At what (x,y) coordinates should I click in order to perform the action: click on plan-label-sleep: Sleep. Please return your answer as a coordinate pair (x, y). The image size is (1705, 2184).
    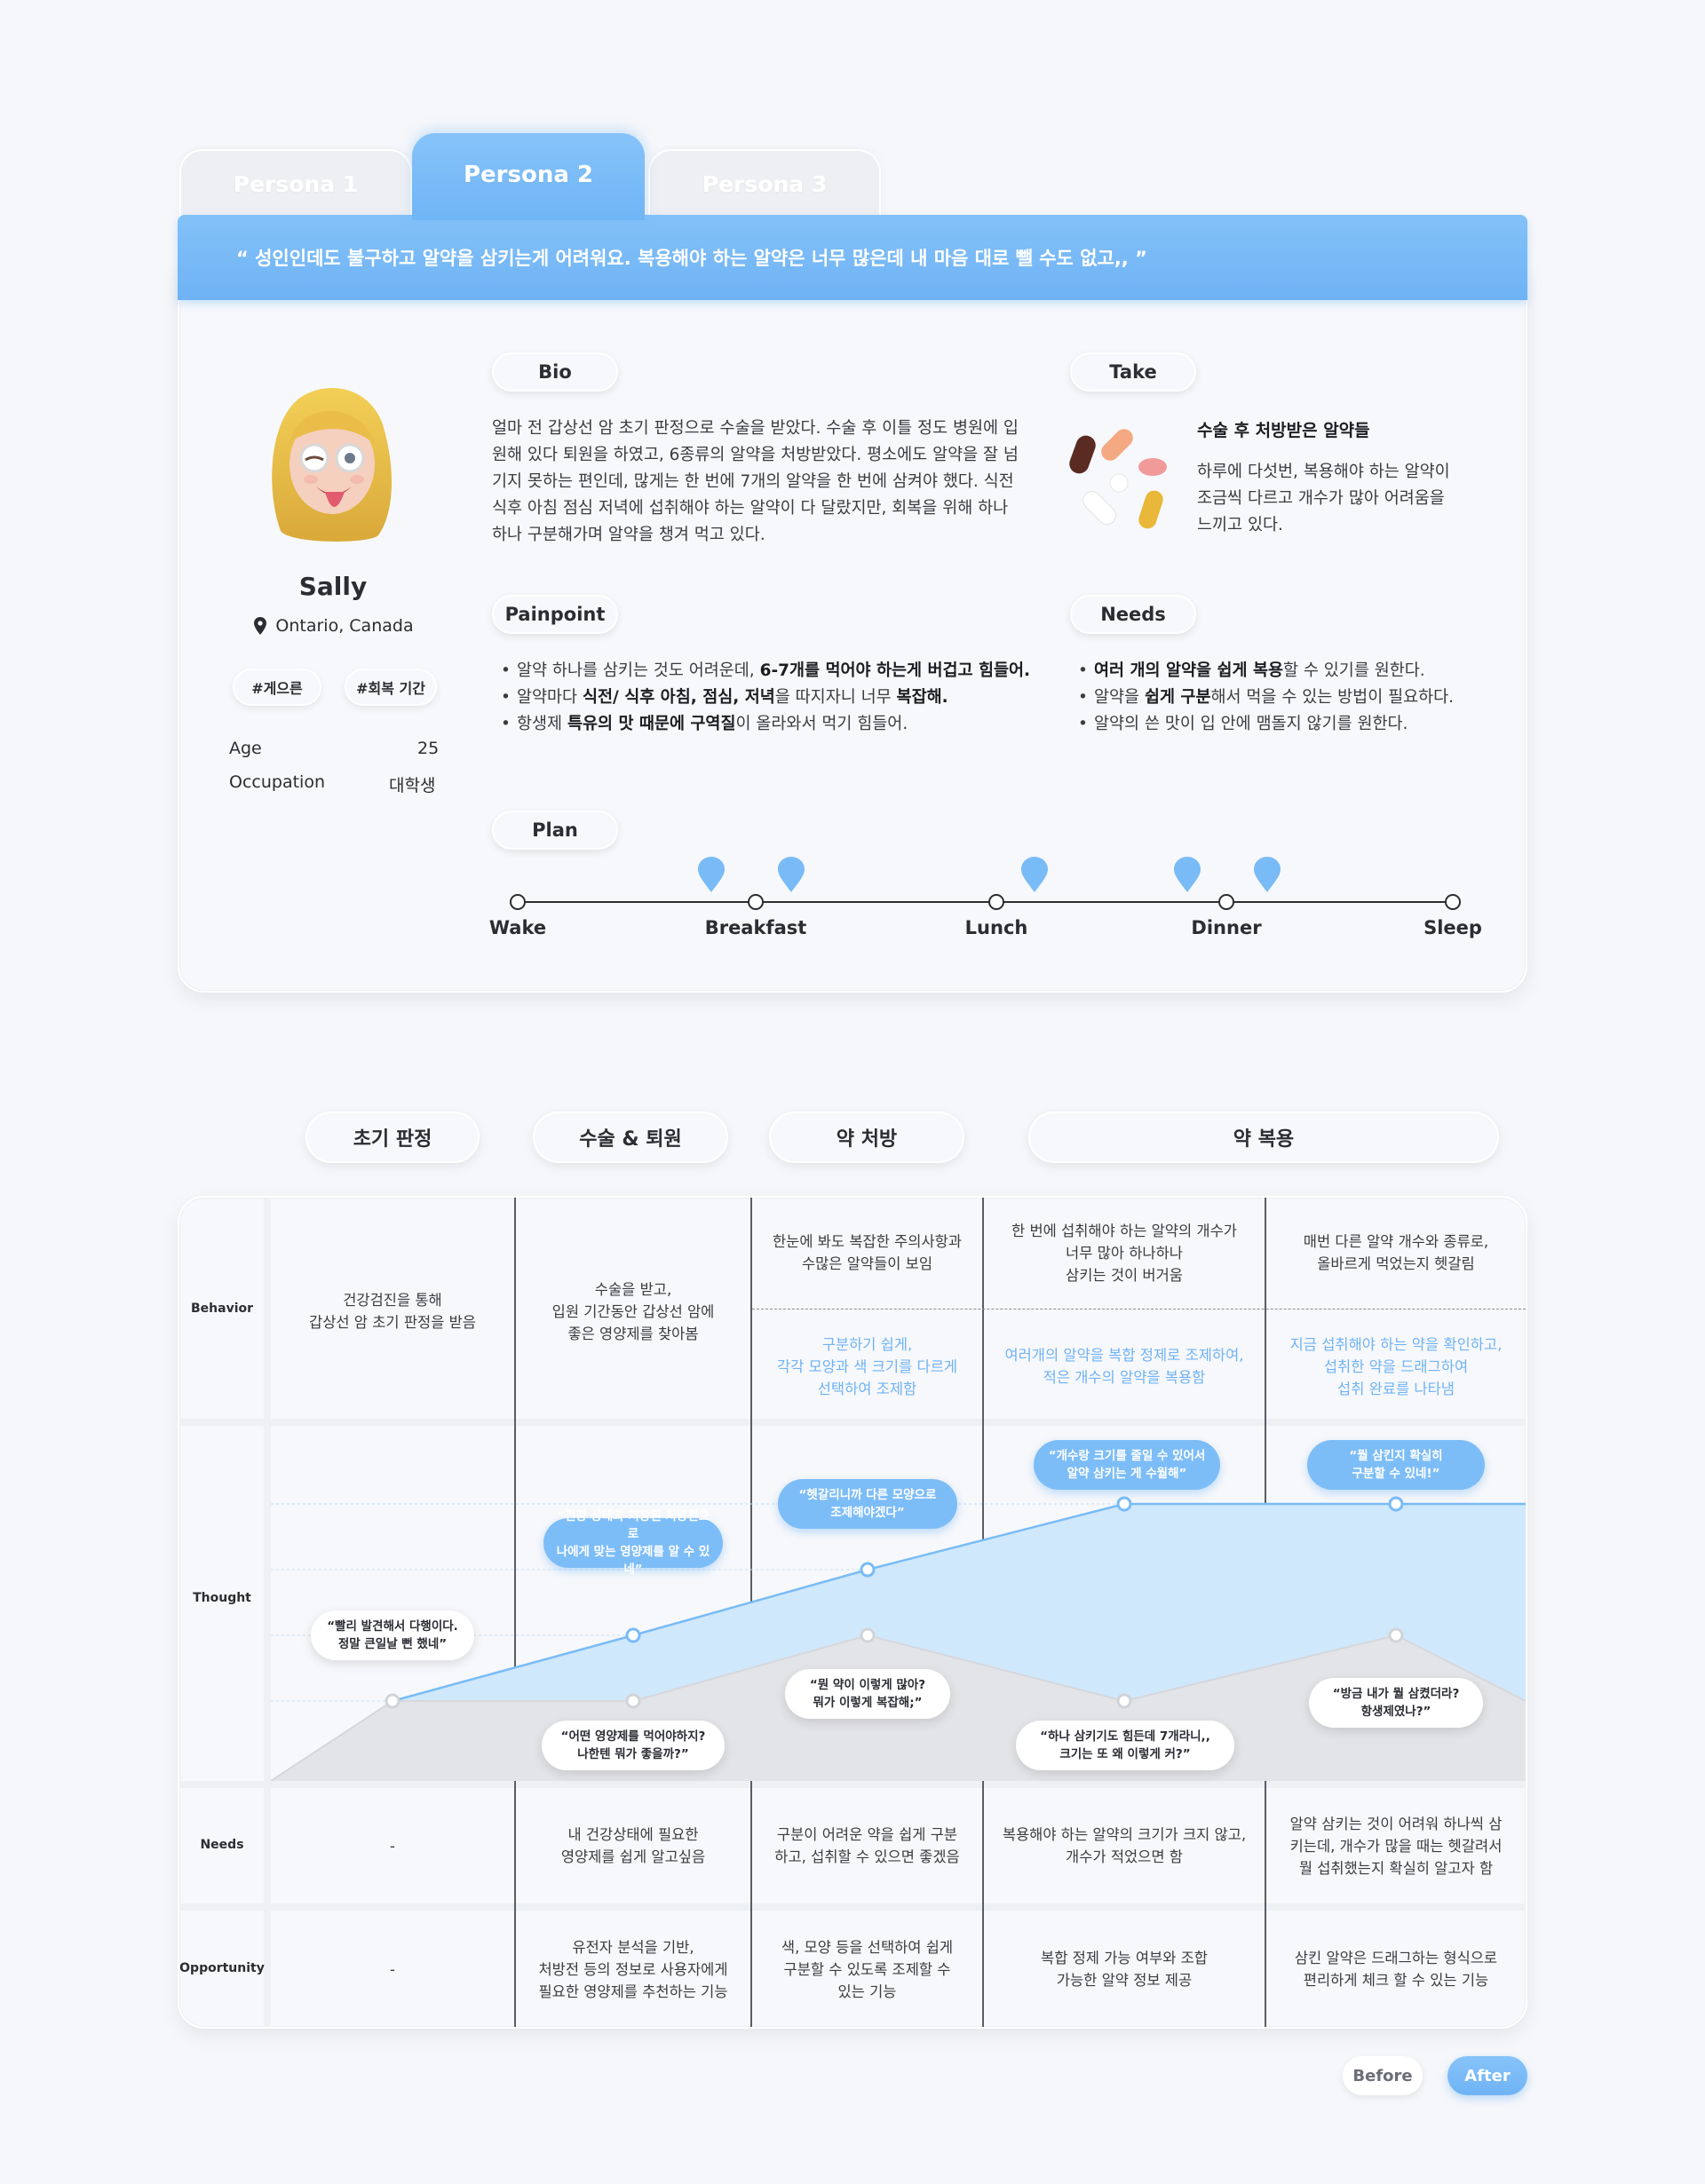
    Looking at the image, I should click on (1453, 928).